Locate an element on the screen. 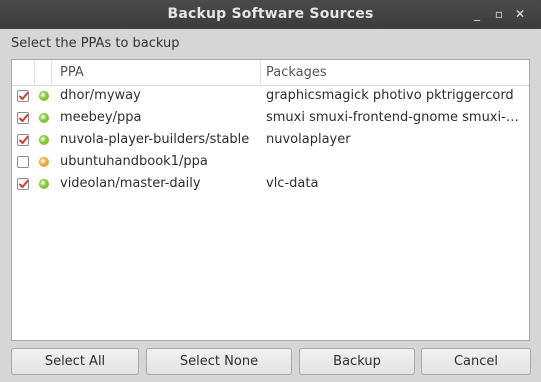  button-bar: Select All Select None Backup Cancel is located at coordinates (271, 362).